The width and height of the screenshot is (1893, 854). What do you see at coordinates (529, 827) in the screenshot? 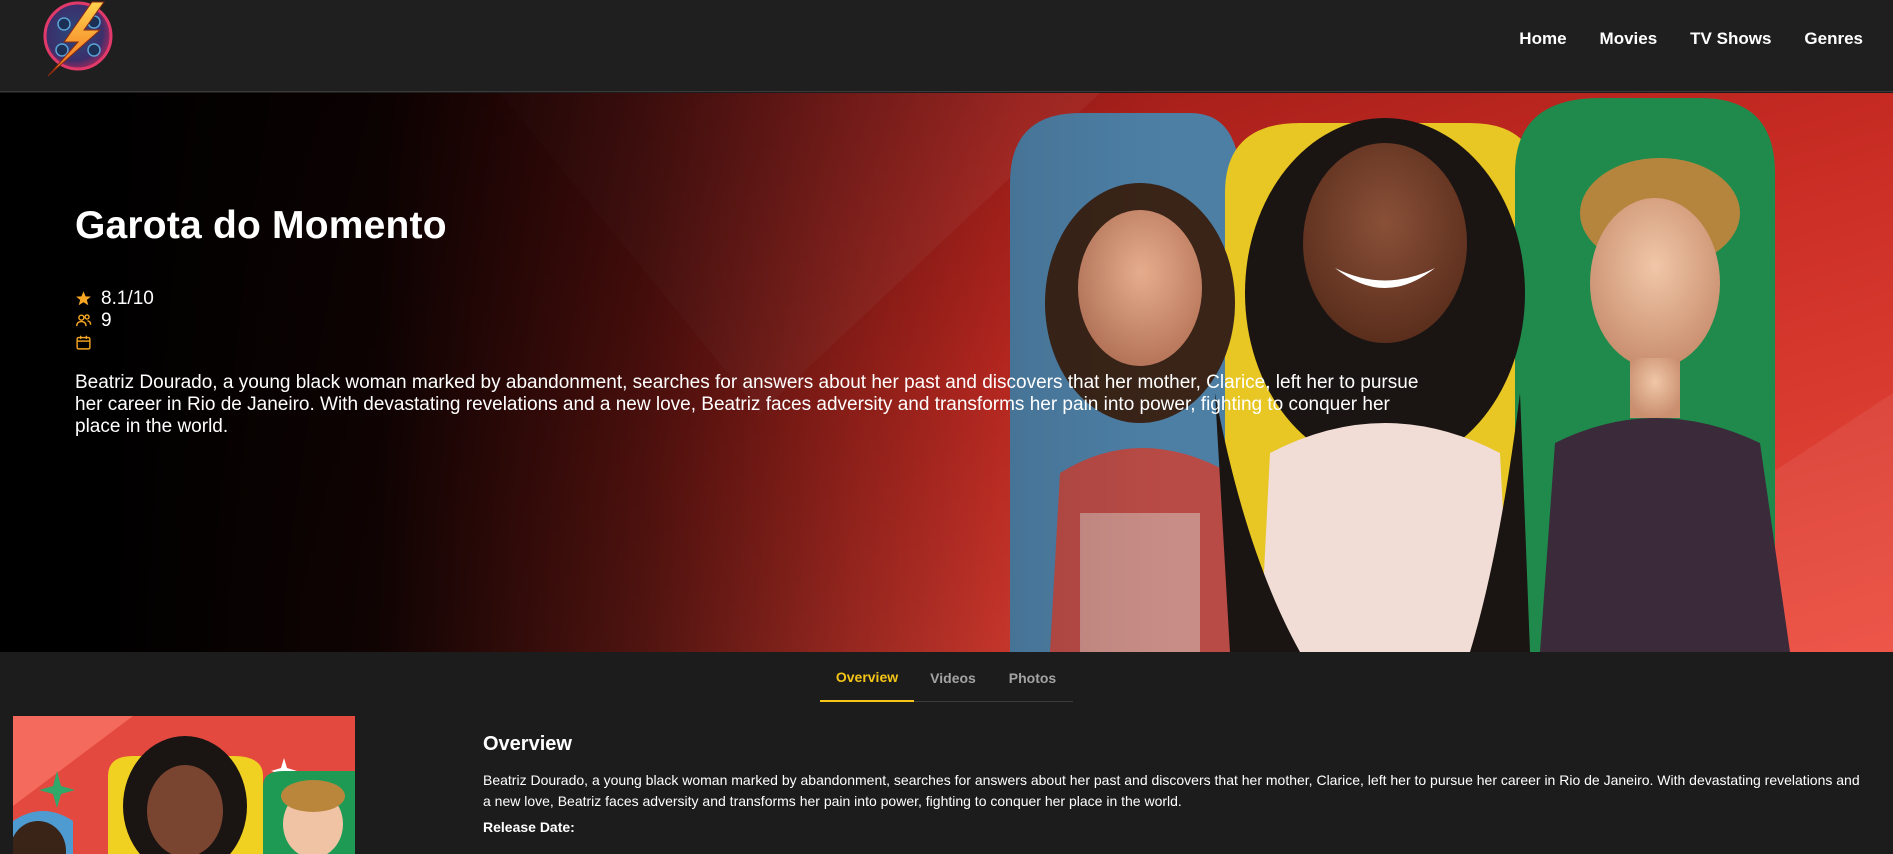
I see `release-date-label: Release Date:` at bounding box center [529, 827].